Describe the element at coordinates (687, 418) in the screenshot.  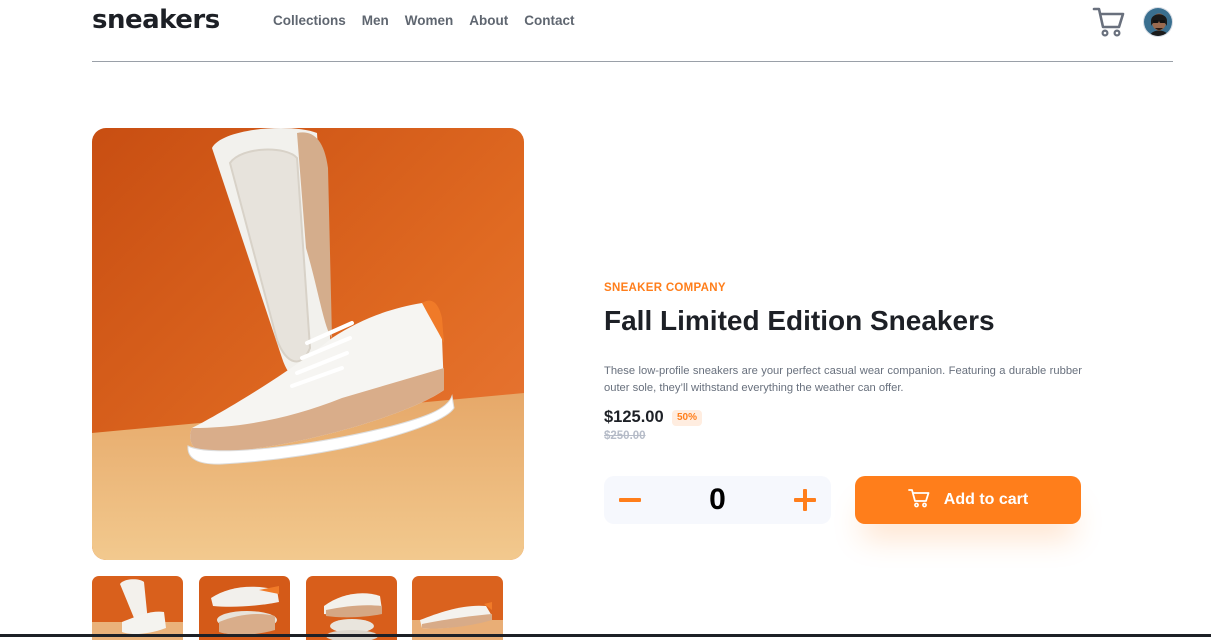
I see `discount-badge: 50%` at that location.